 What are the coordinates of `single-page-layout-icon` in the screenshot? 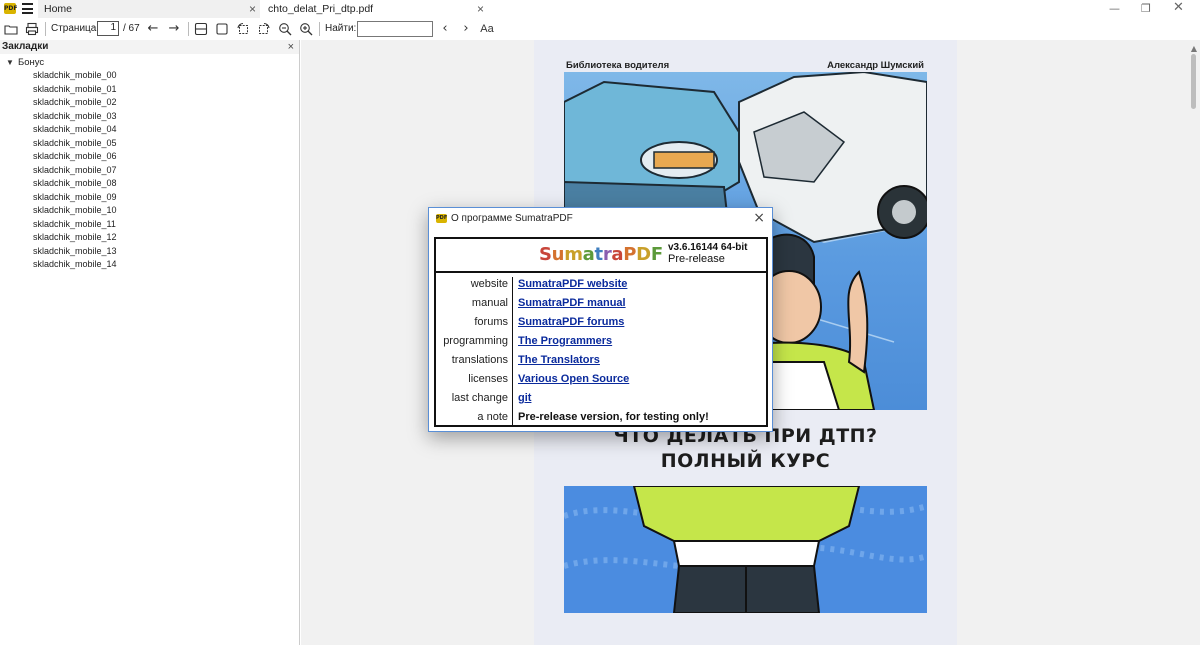 It's located at (222, 29).